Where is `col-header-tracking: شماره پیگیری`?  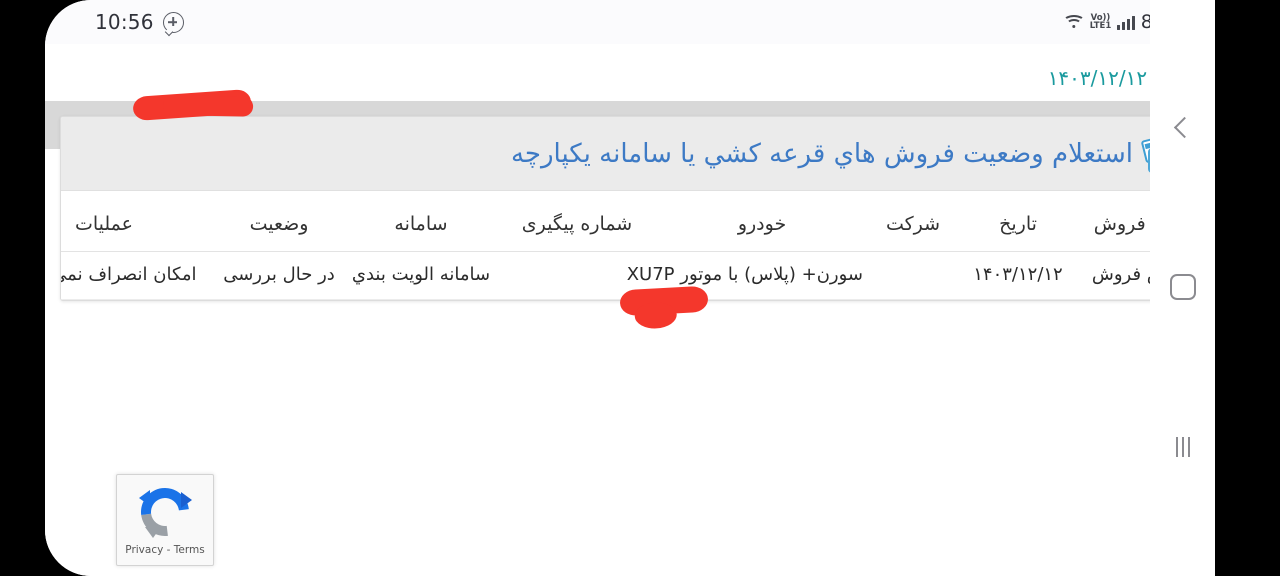
col-header-tracking: شماره پیگیری is located at coordinates (577, 221).